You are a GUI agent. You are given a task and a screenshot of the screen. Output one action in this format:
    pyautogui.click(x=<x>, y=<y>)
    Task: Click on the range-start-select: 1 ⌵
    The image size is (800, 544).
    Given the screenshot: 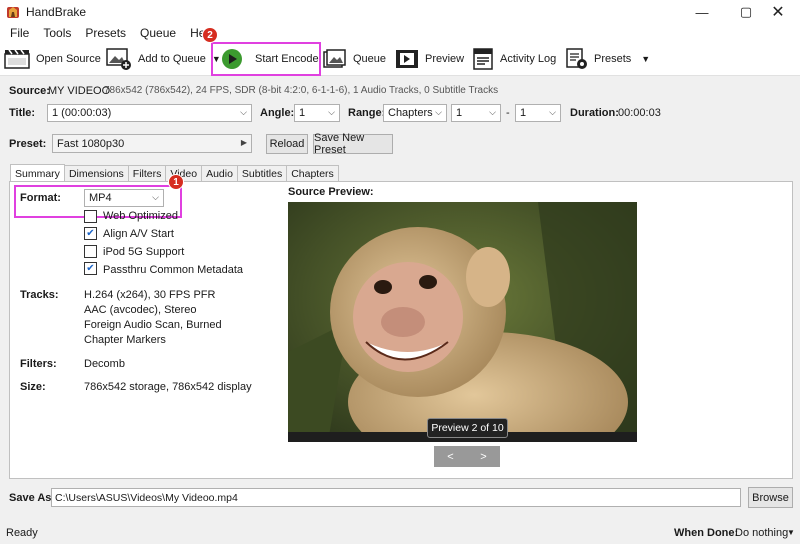 What is the action you would take?
    pyautogui.click(x=476, y=113)
    